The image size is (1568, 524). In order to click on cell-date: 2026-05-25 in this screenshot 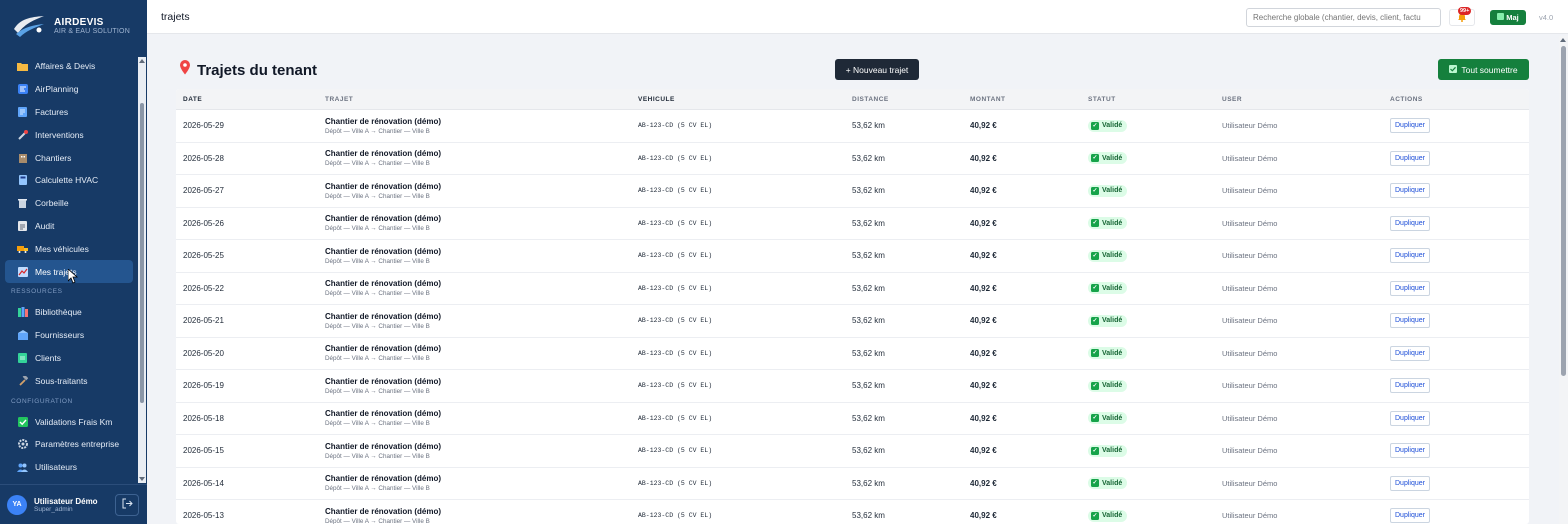, I will do `click(203, 256)`.